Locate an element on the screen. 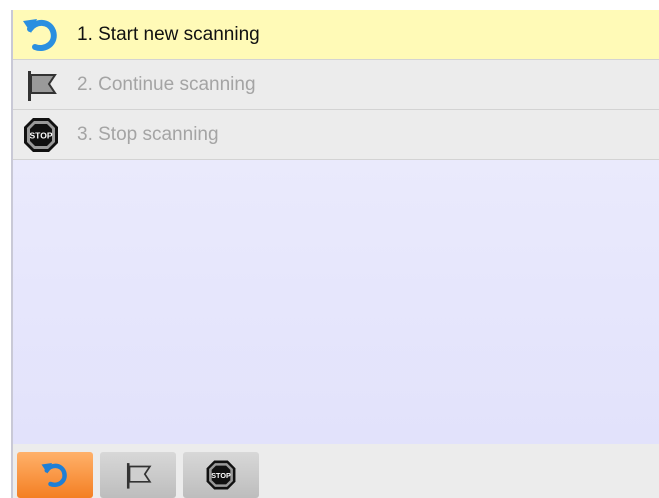 The height and width of the screenshot is (498, 659). menu-item-stop-scanning: STOP 3. Stop scanning is located at coordinates (336, 135).